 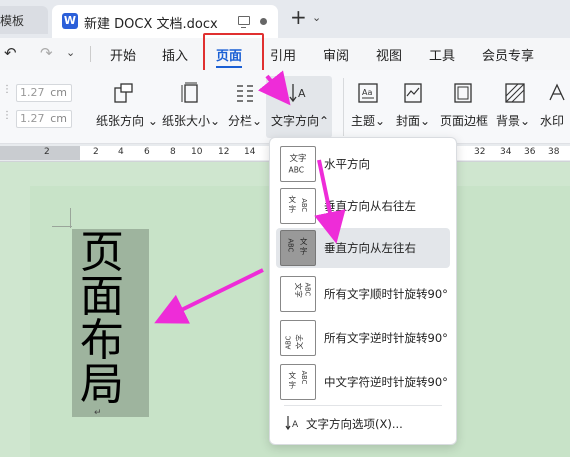 What do you see at coordinates (197, 152) in the screenshot?
I see `ruler-number: 10` at bounding box center [197, 152].